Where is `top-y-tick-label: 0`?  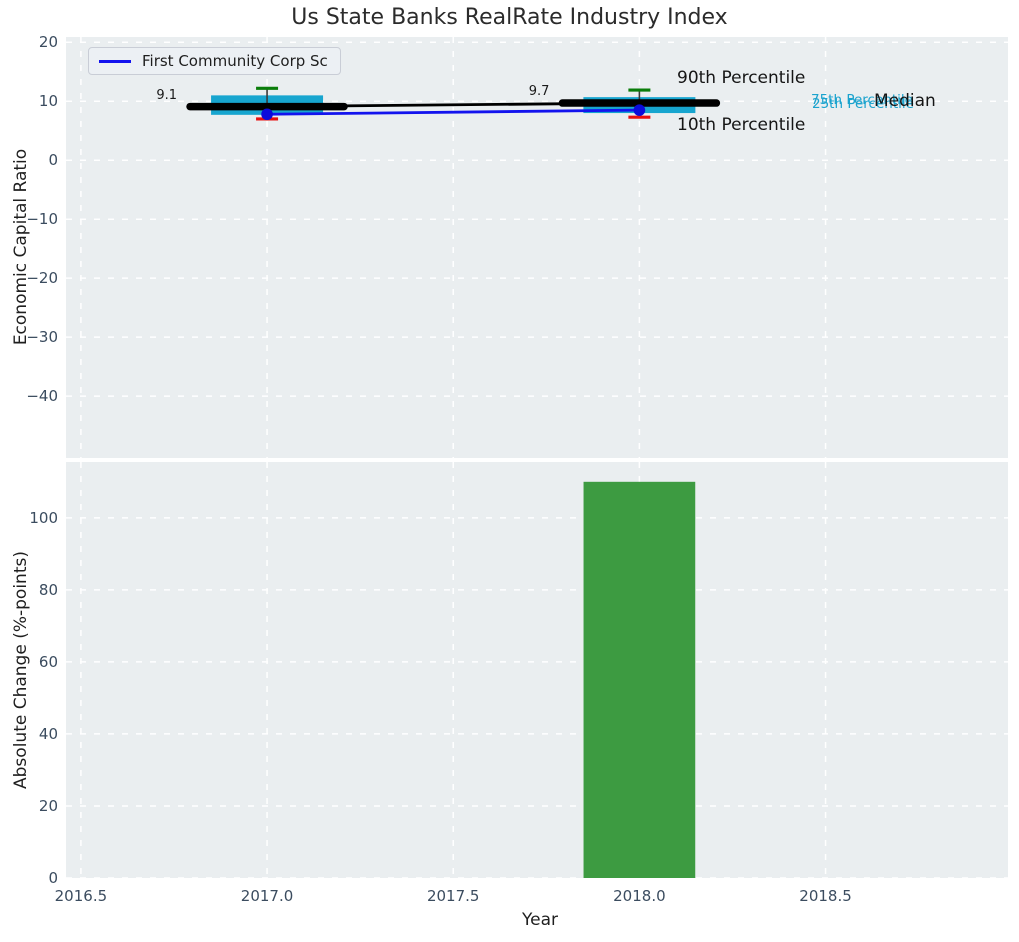 top-y-tick-label: 0 is located at coordinates (53, 160).